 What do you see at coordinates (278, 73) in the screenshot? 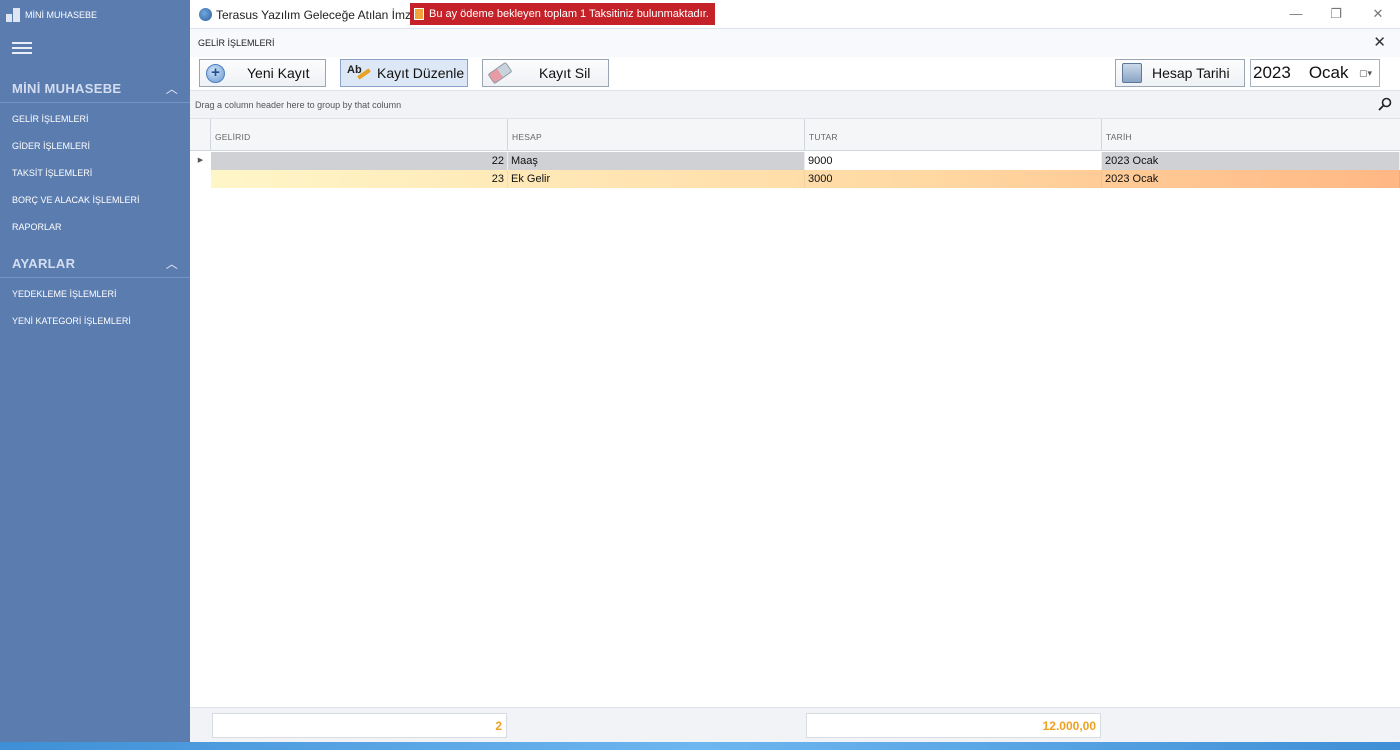
I see `new-record-label: Yeni Kayıt` at bounding box center [278, 73].